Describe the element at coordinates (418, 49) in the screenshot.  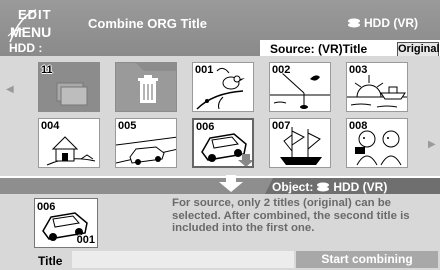
I see `original-badge: Original` at that location.